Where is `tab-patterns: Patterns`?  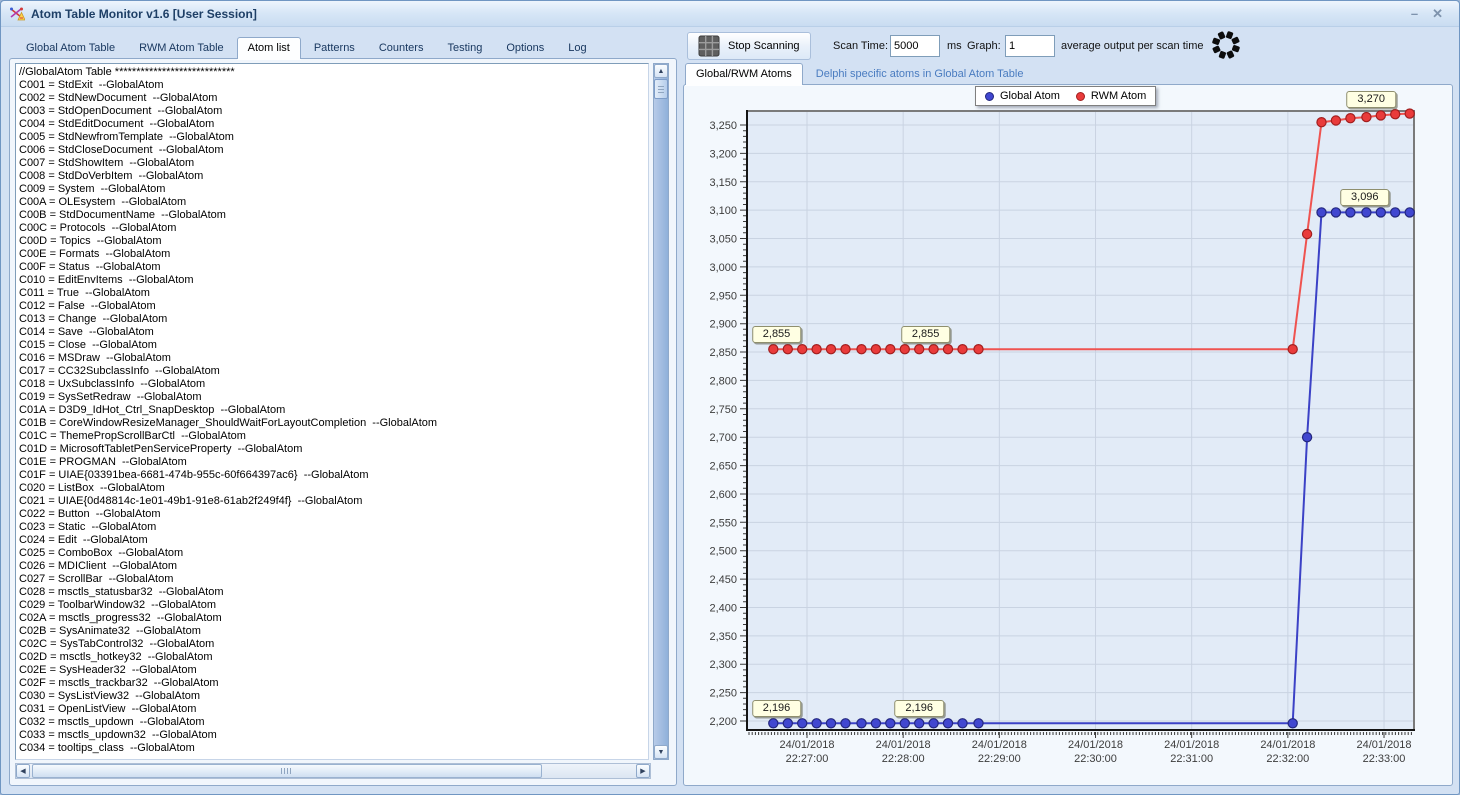 tab-patterns: Patterns is located at coordinates (334, 48).